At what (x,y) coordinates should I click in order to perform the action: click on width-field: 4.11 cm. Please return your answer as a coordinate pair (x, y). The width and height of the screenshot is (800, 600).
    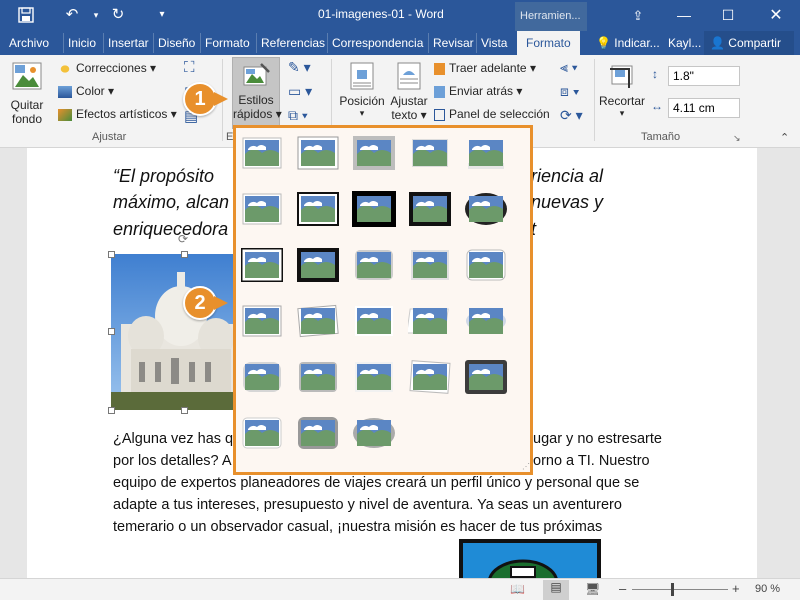
    Looking at the image, I should click on (704, 108).